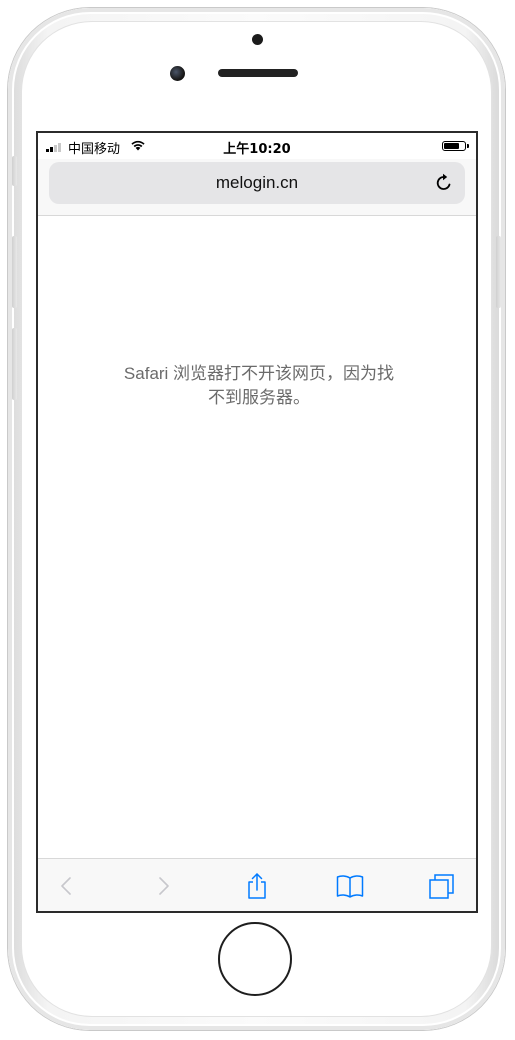 Image resolution: width=515 pixels, height=1040 pixels. What do you see at coordinates (259, 373) in the screenshot?
I see `error-message-line-1: Safari 浏览器打不开该网页，因为找` at bounding box center [259, 373].